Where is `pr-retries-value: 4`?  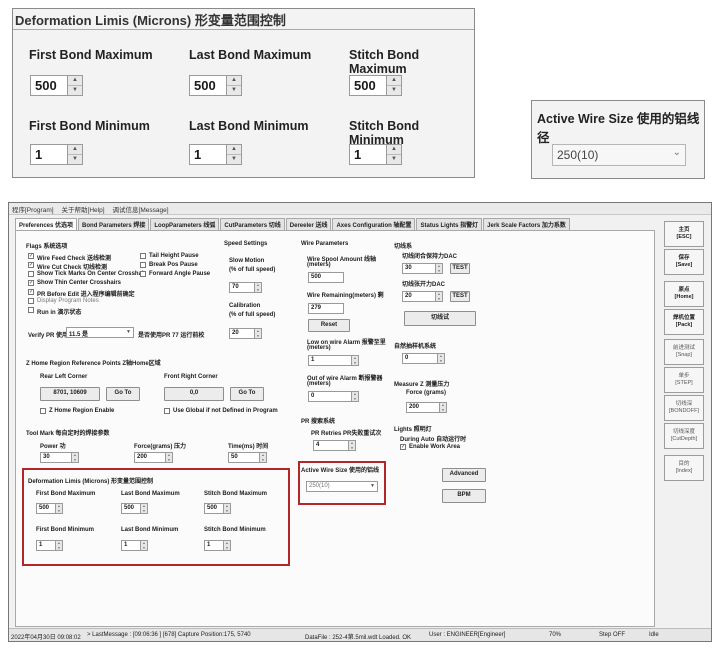
pr-retries-value: 4 is located at coordinates (331, 445).